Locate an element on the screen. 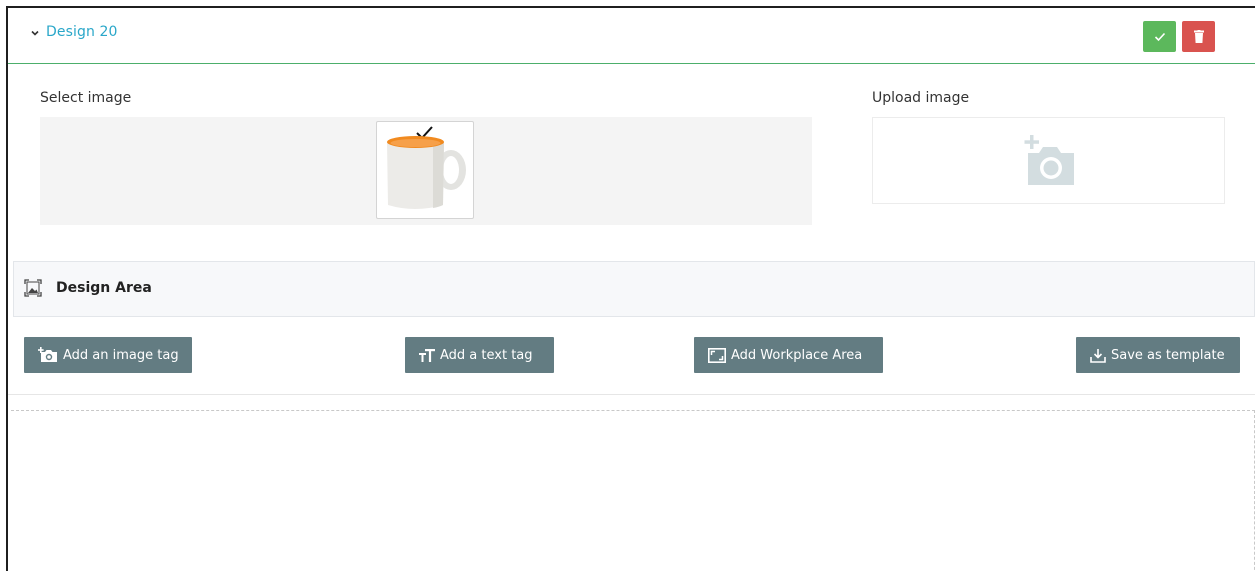 The width and height of the screenshot is (1255, 571). save-as-template-button: Save as template is located at coordinates (1158, 355).